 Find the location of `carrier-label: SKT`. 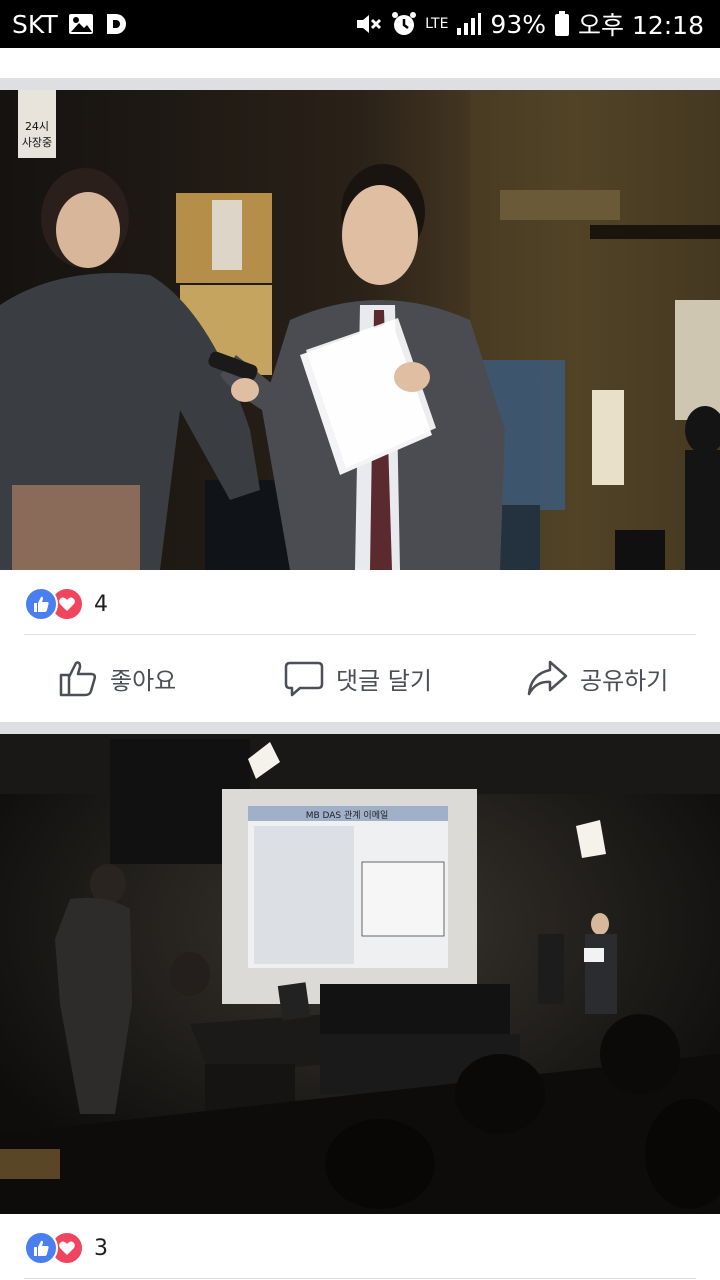

carrier-label: SKT is located at coordinates (35, 24).